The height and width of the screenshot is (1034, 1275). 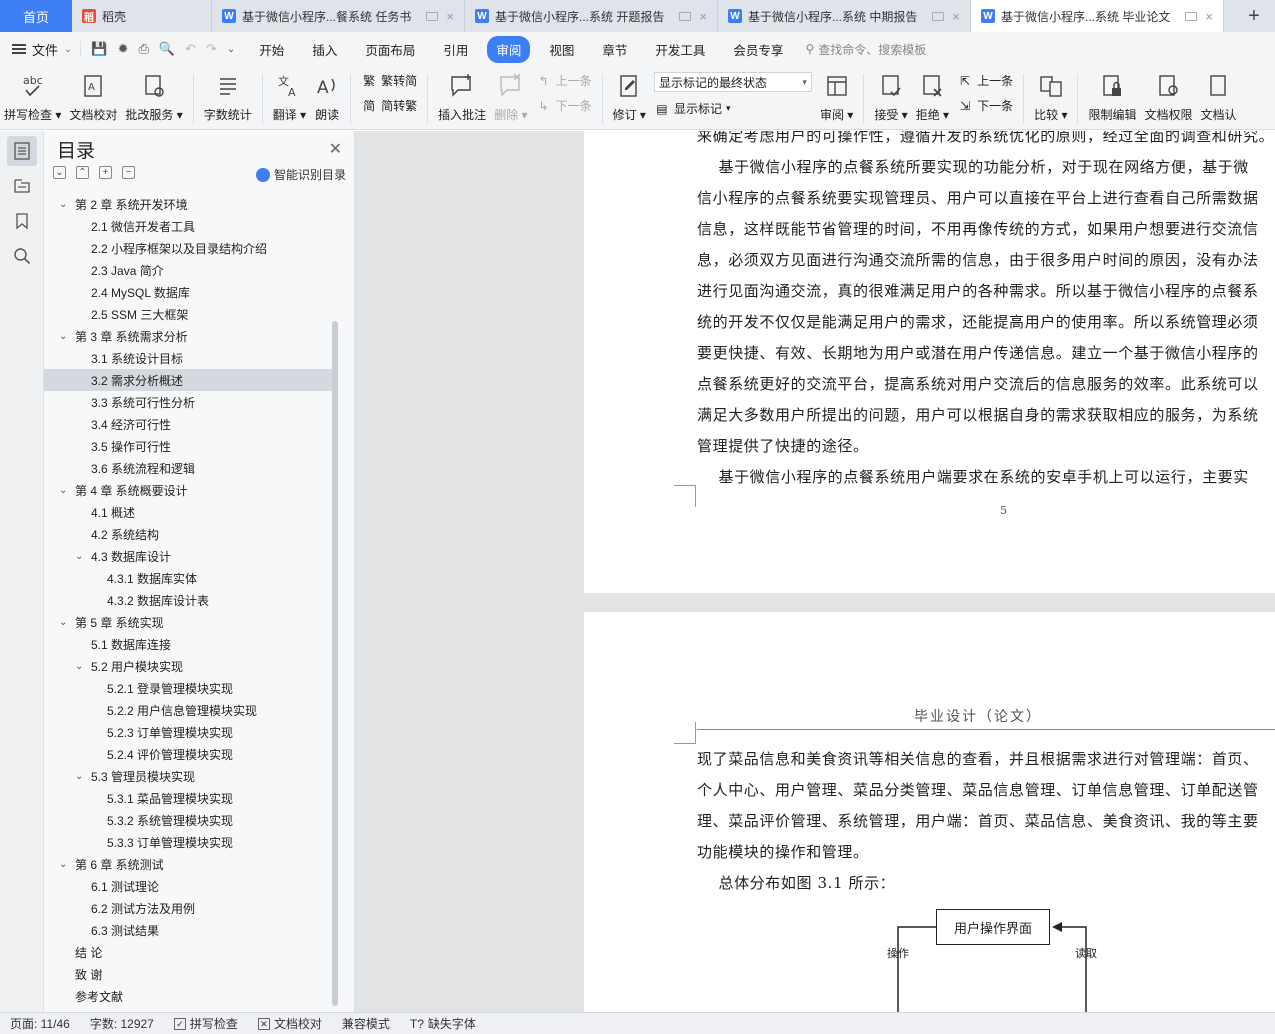 I want to click on toc-item: 2.3 Java 简介, so click(x=189, y=270).